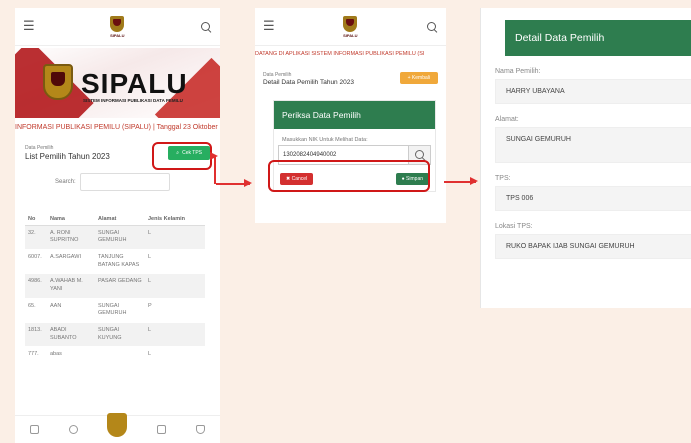  Describe the element at coordinates (71, 262) in the screenshot. I see `cell-nama: A.SARGAWI` at that location.